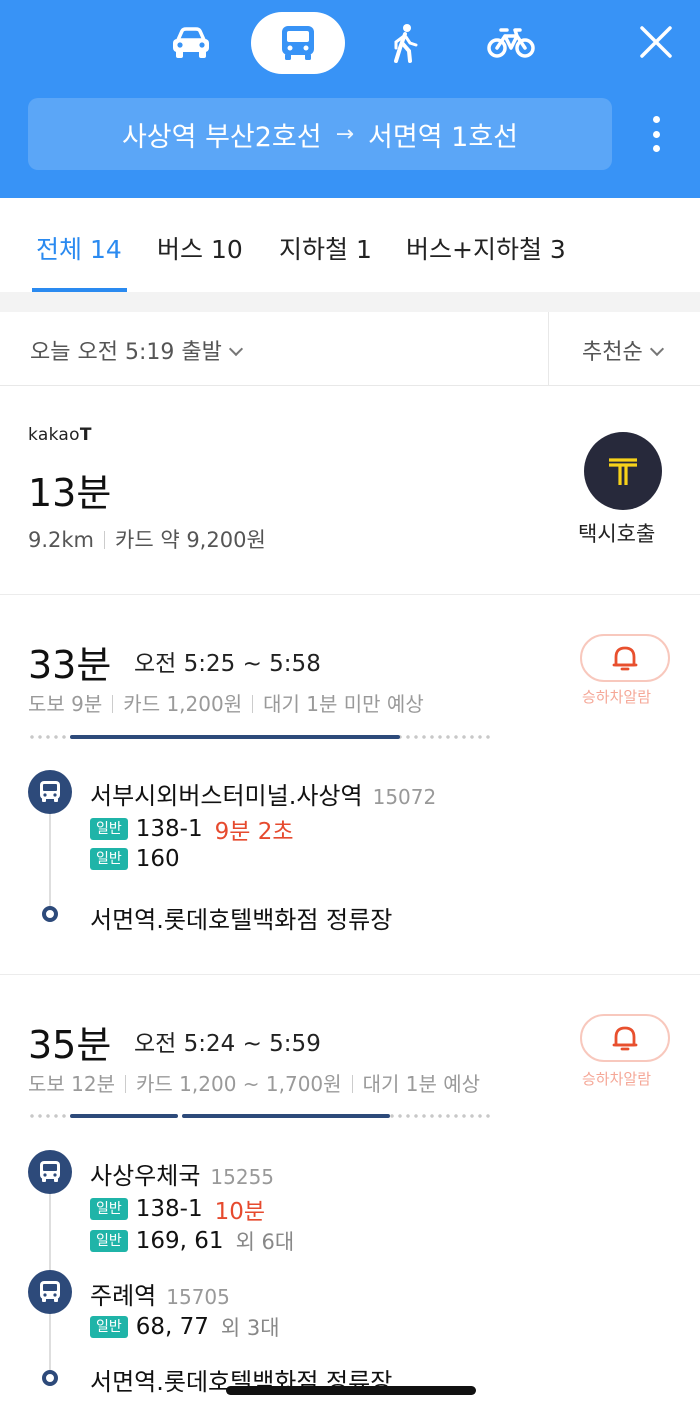 The width and height of the screenshot is (700, 1412). Describe the element at coordinates (123, 1296) in the screenshot. I see `stop-name-text: 주례역` at that location.